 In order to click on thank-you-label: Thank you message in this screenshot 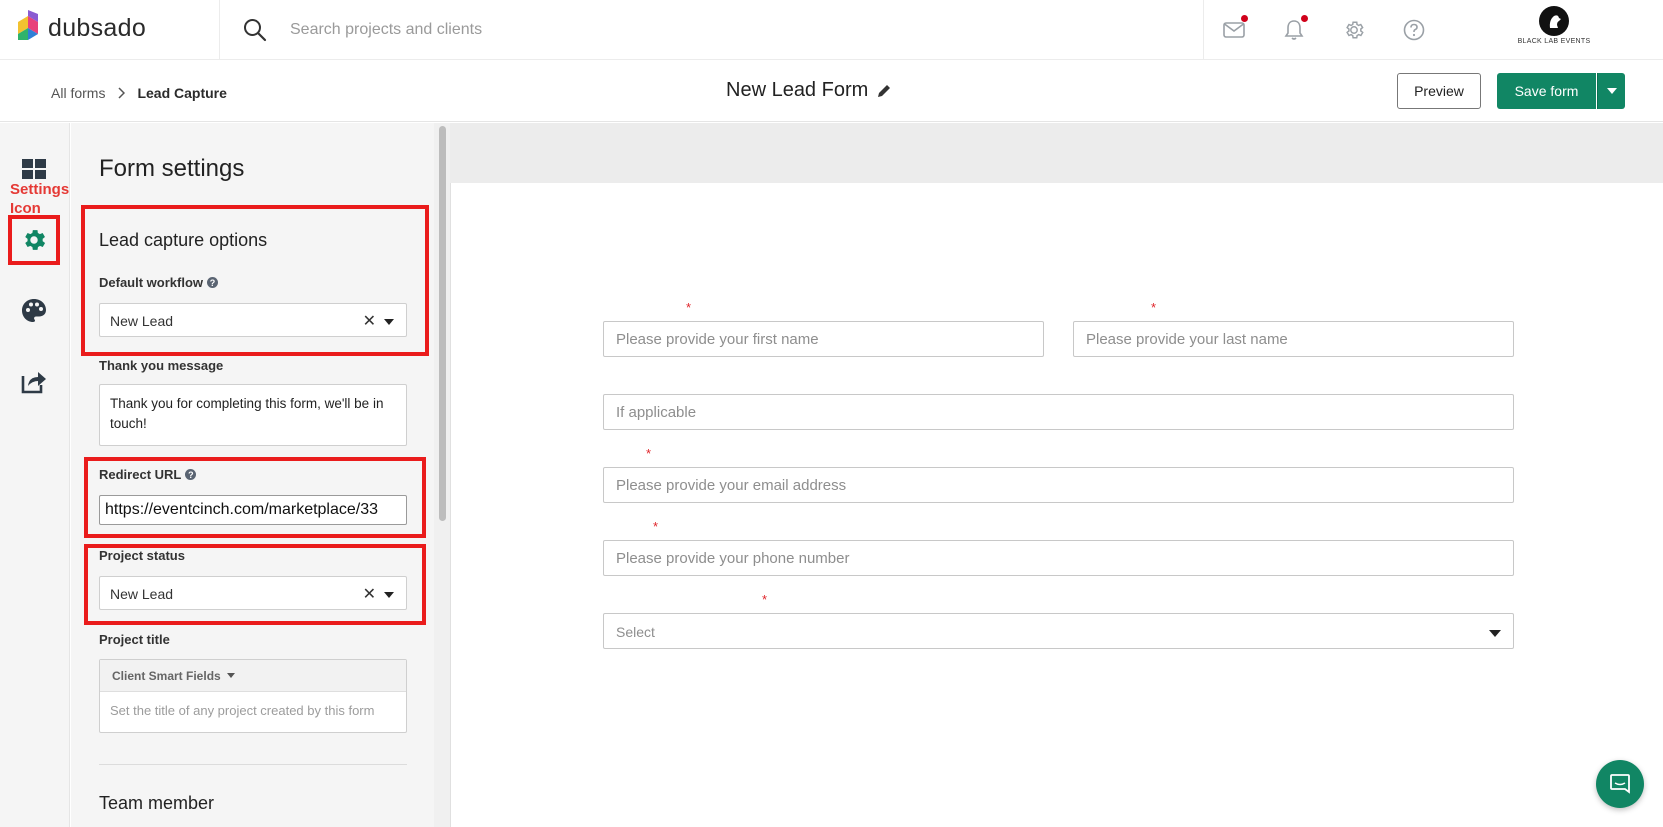, I will do `click(161, 365)`.